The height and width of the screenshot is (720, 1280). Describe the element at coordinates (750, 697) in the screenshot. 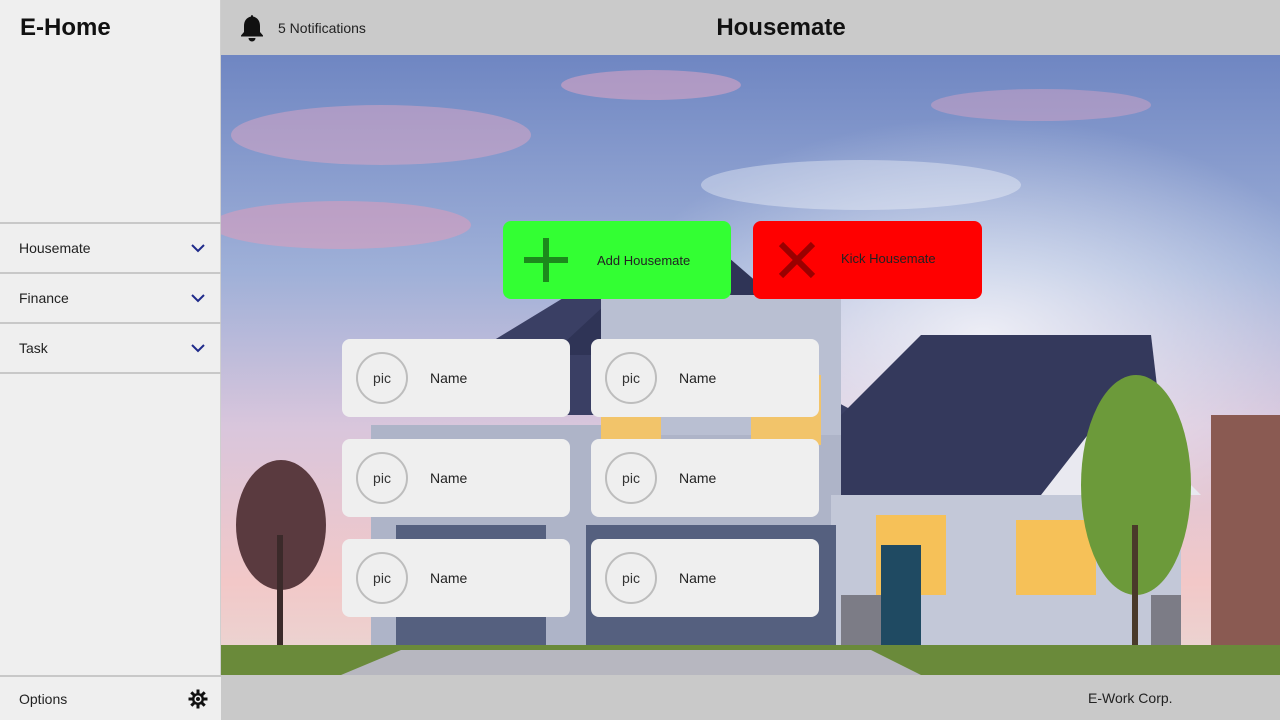

I see `footer: E-Work Corp.` at that location.